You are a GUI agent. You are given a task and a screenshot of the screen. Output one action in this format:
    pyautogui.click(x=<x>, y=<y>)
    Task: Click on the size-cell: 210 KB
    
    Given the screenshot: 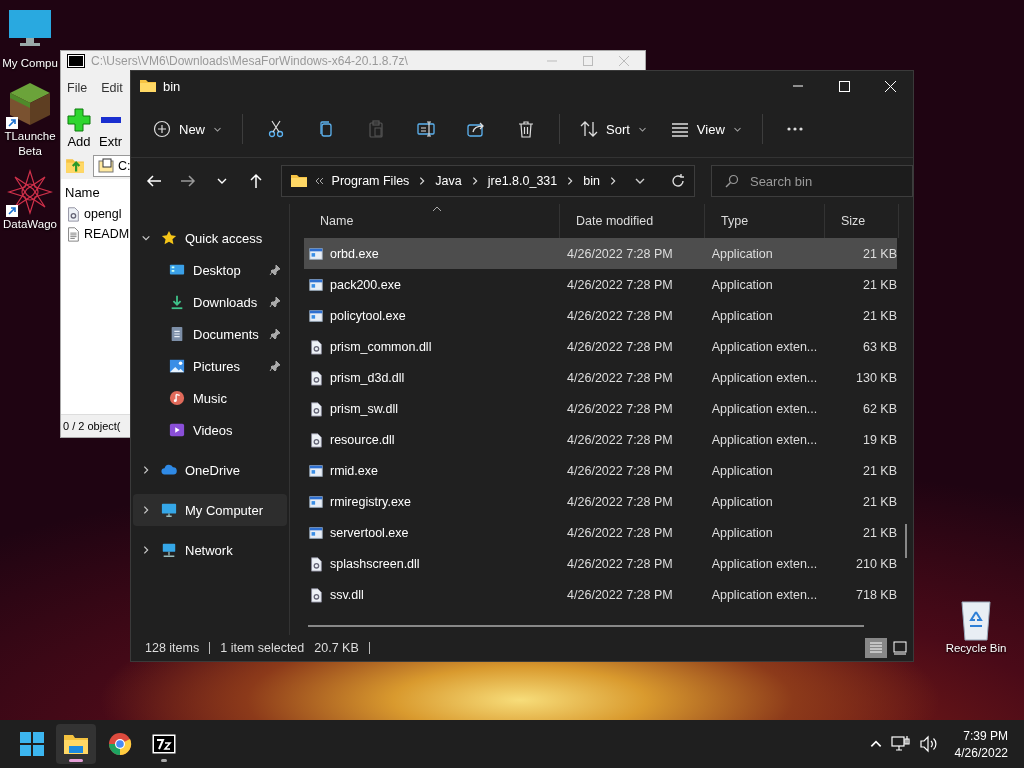 What is the action you would take?
    pyautogui.click(x=876, y=563)
    